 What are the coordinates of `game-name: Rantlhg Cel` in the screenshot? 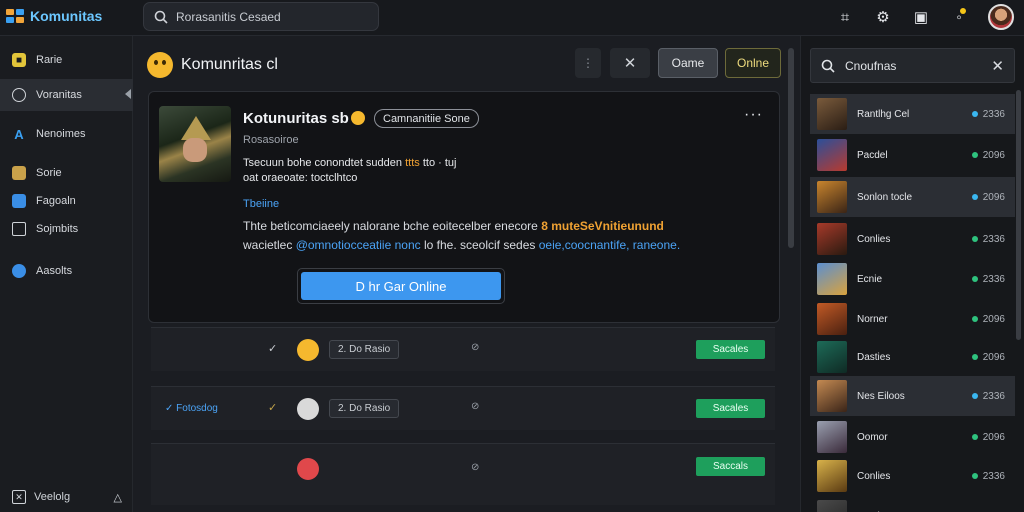 It's located at (883, 114).